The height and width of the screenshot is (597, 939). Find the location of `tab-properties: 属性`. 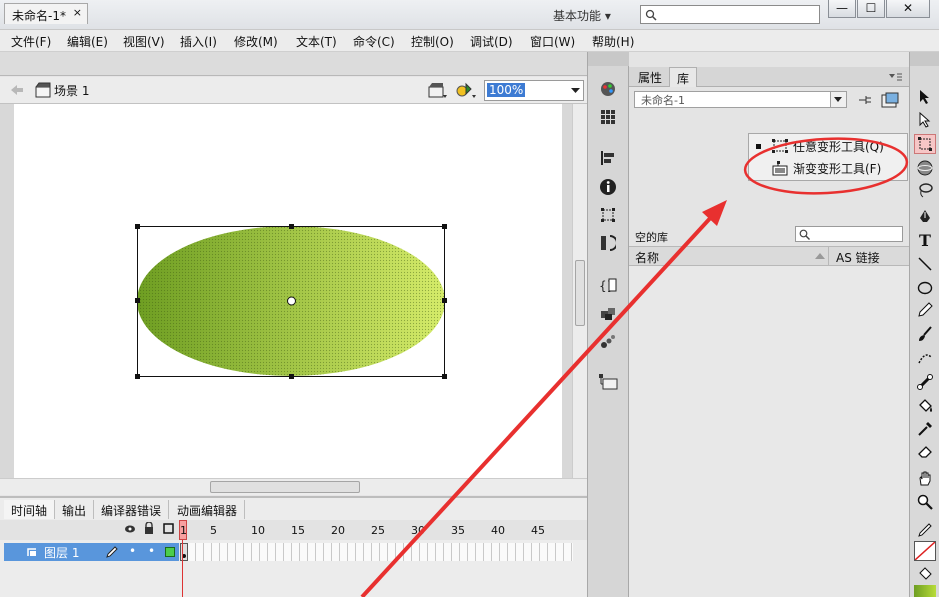

tab-properties: 属性 is located at coordinates (650, 77).